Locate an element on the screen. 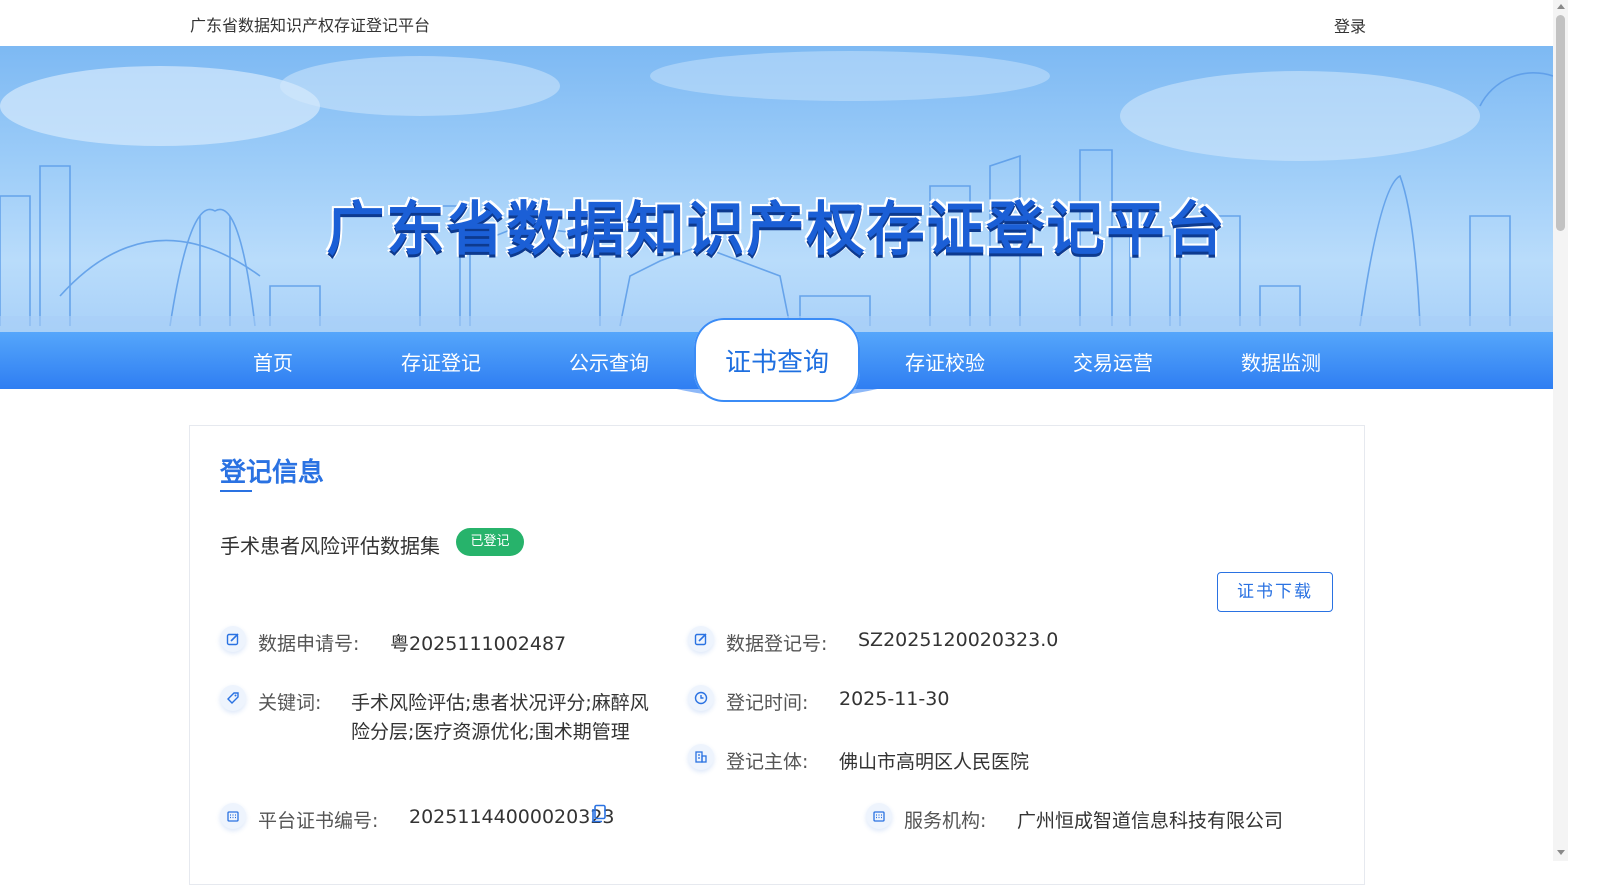  cert-no-label: 平台证书编号: is located at coordinates (318, 821).